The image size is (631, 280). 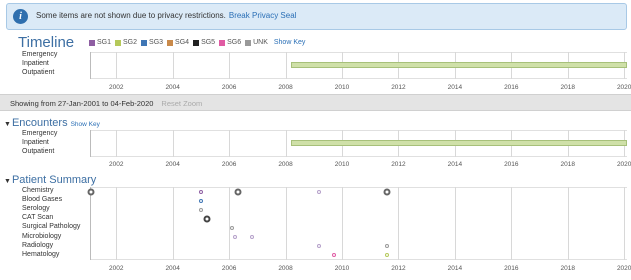 What do you see at coordinates (178, 42) in the screenshot?
I see `legend-item: SG4` at bounding box center [178, 42].